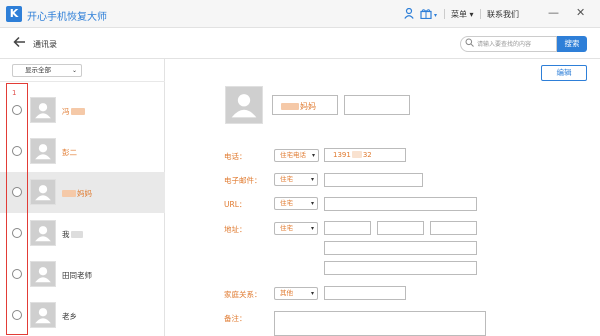 The image size is (600, 336). I want to click on contact-name: 田同老师, so click(77, 275).